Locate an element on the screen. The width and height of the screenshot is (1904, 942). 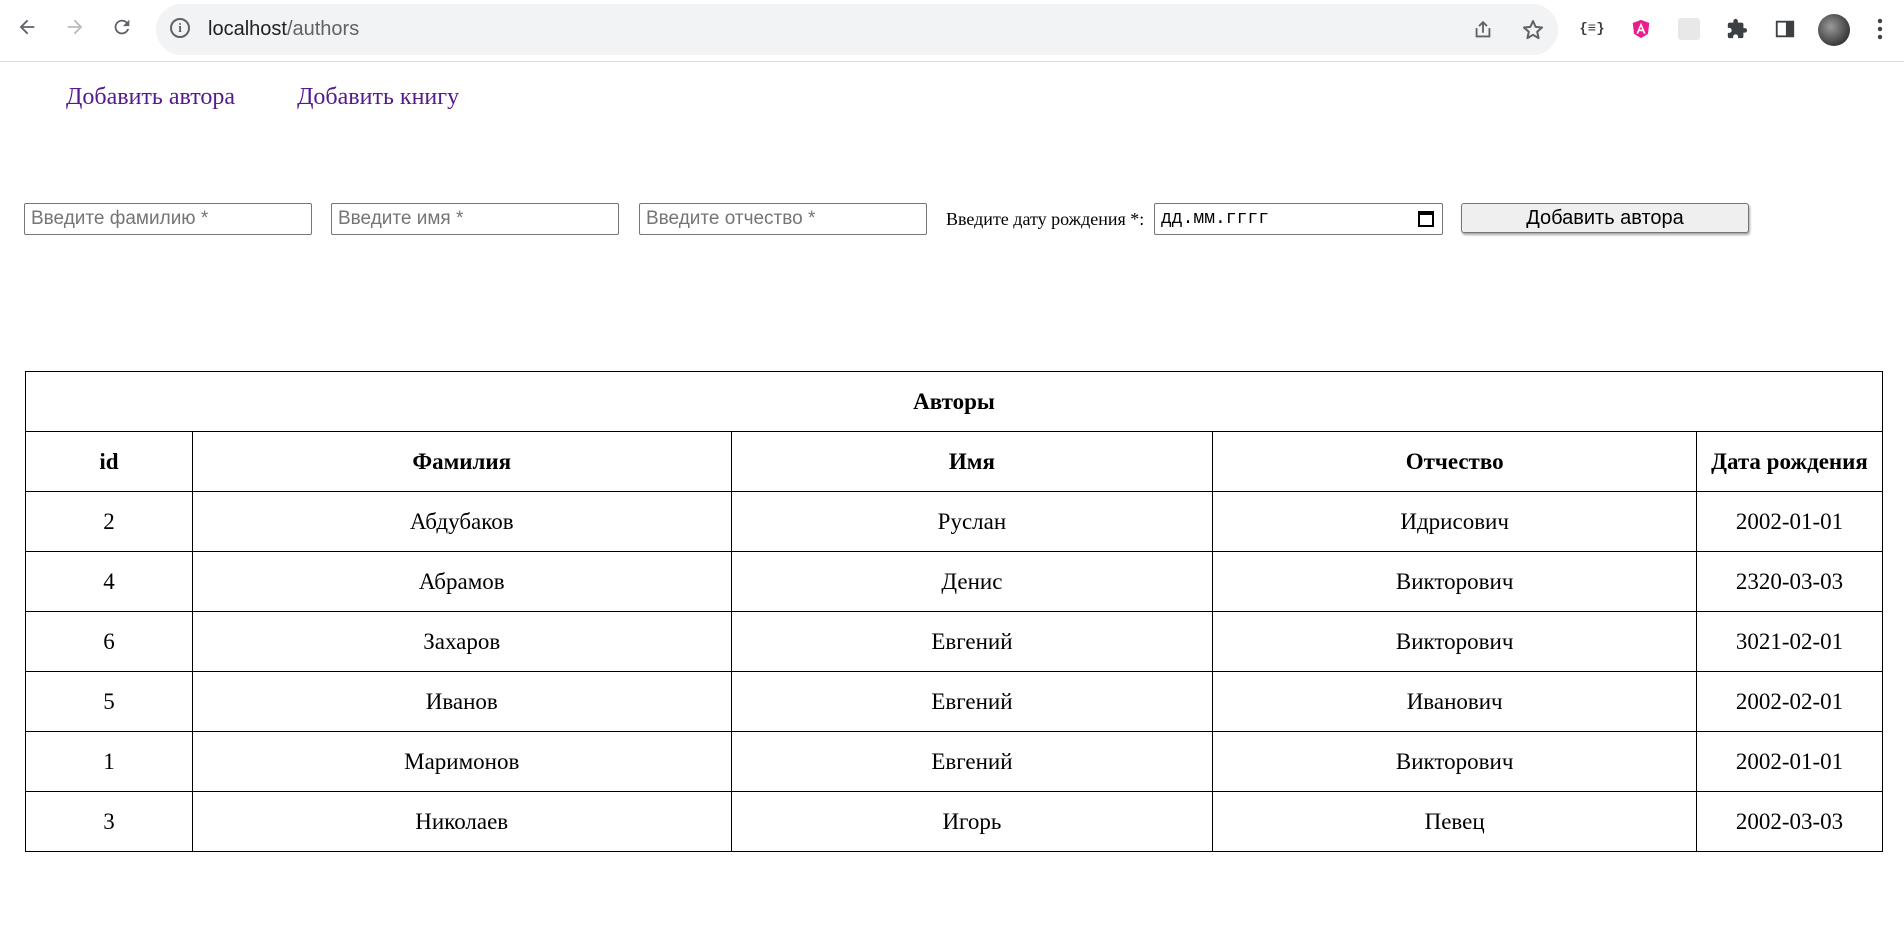
table-row: 6 Захаров Евгений Викторович 3021-02-01 is located at coordinates (954, 641).